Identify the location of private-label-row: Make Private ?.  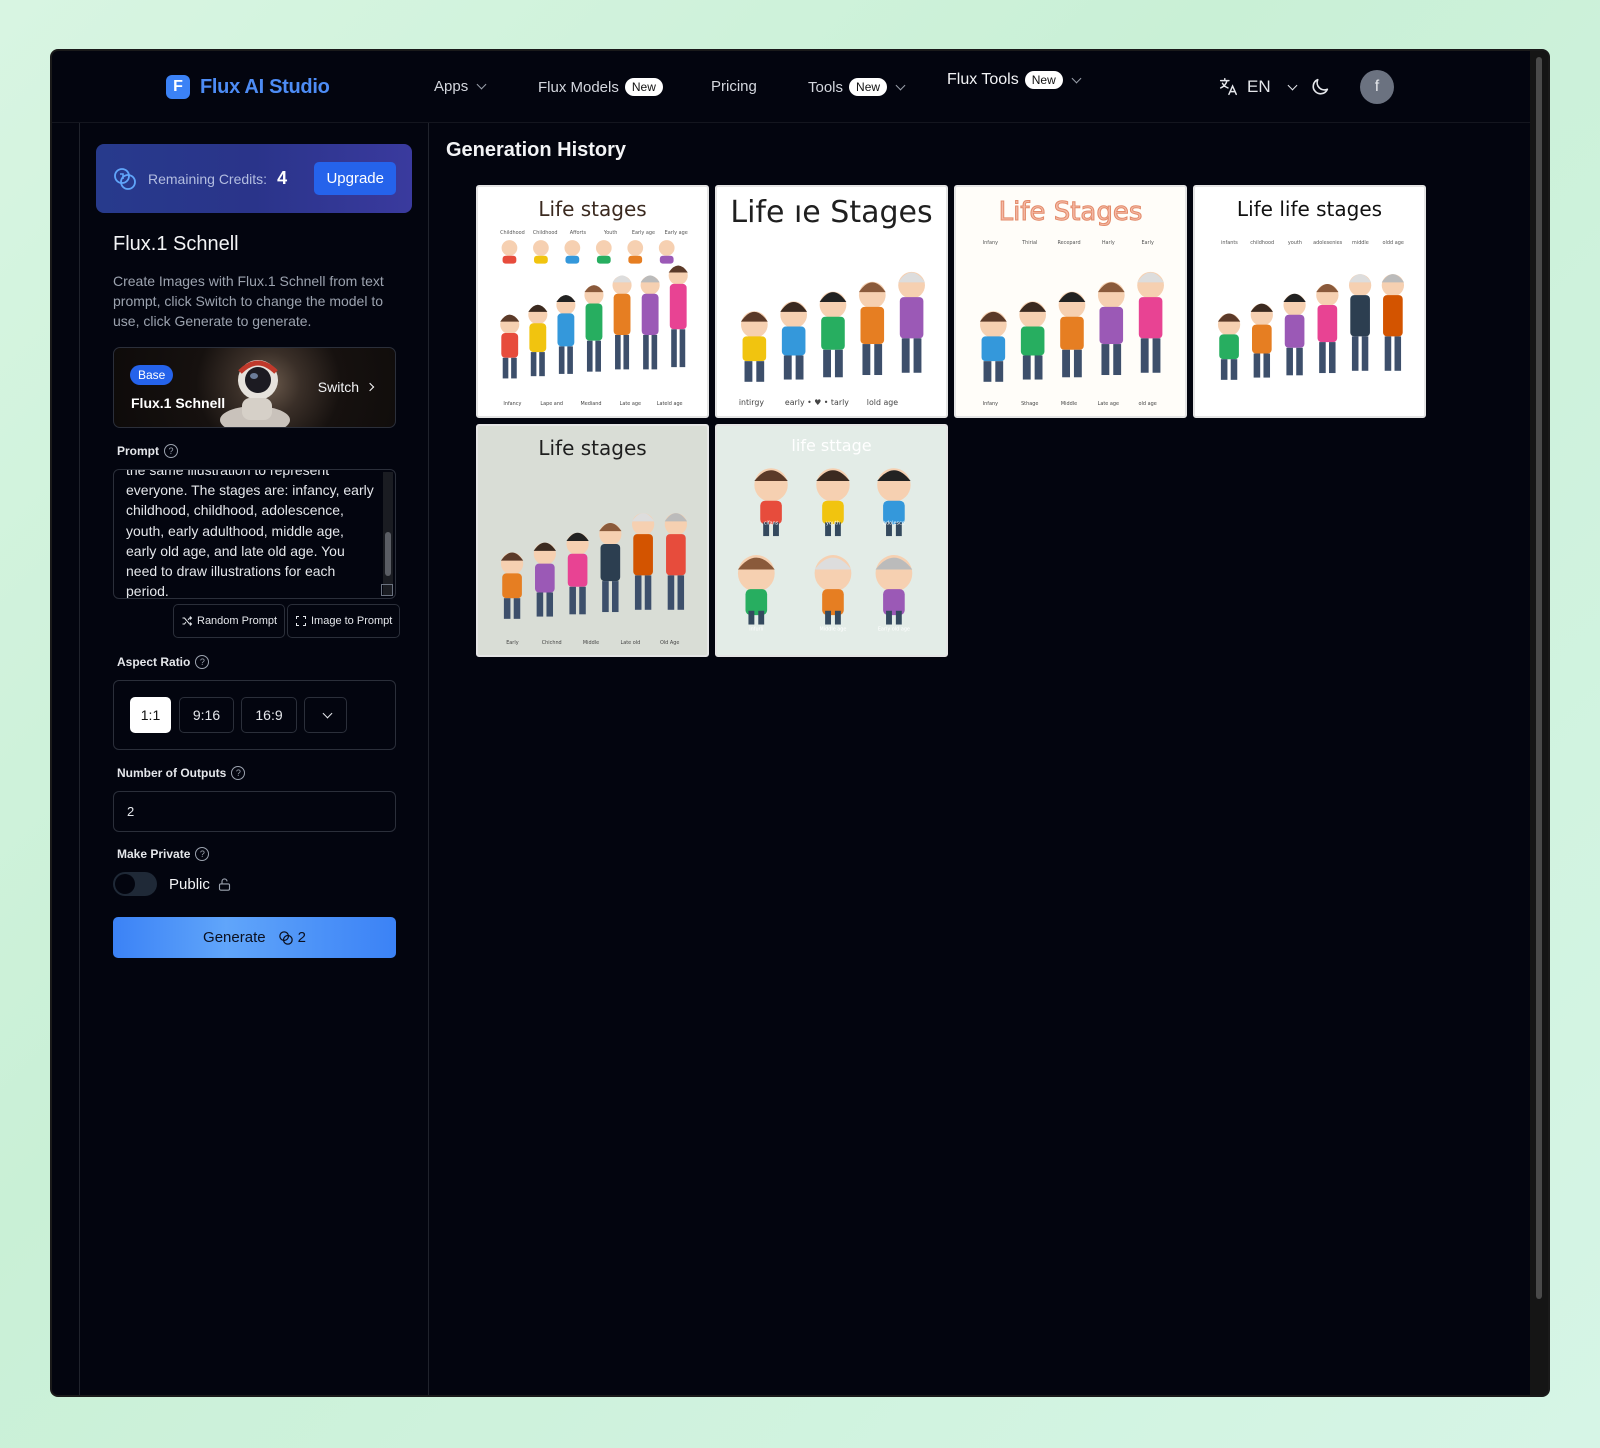
(163, 854).